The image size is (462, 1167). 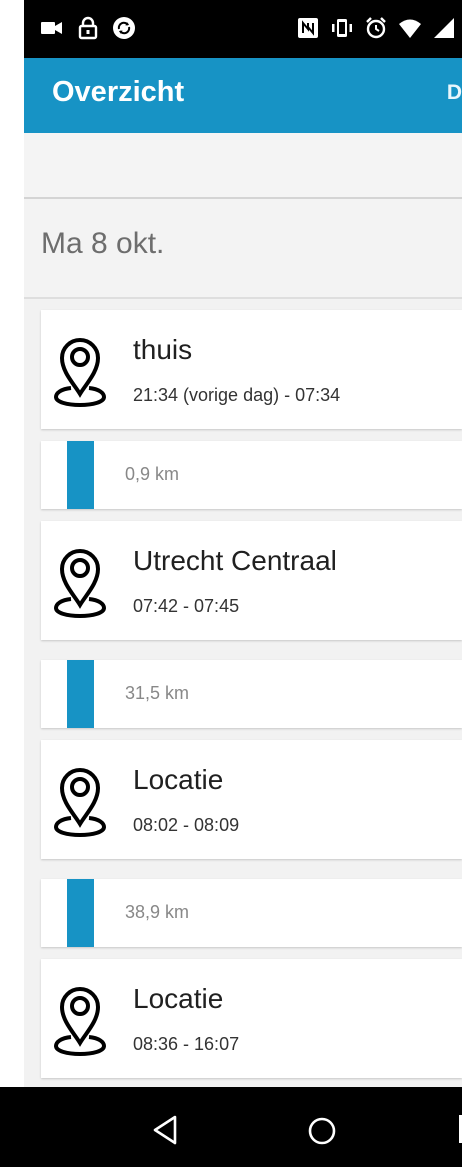 I want to click on trip-card: 0,9 km, so click(x=251, y=475).